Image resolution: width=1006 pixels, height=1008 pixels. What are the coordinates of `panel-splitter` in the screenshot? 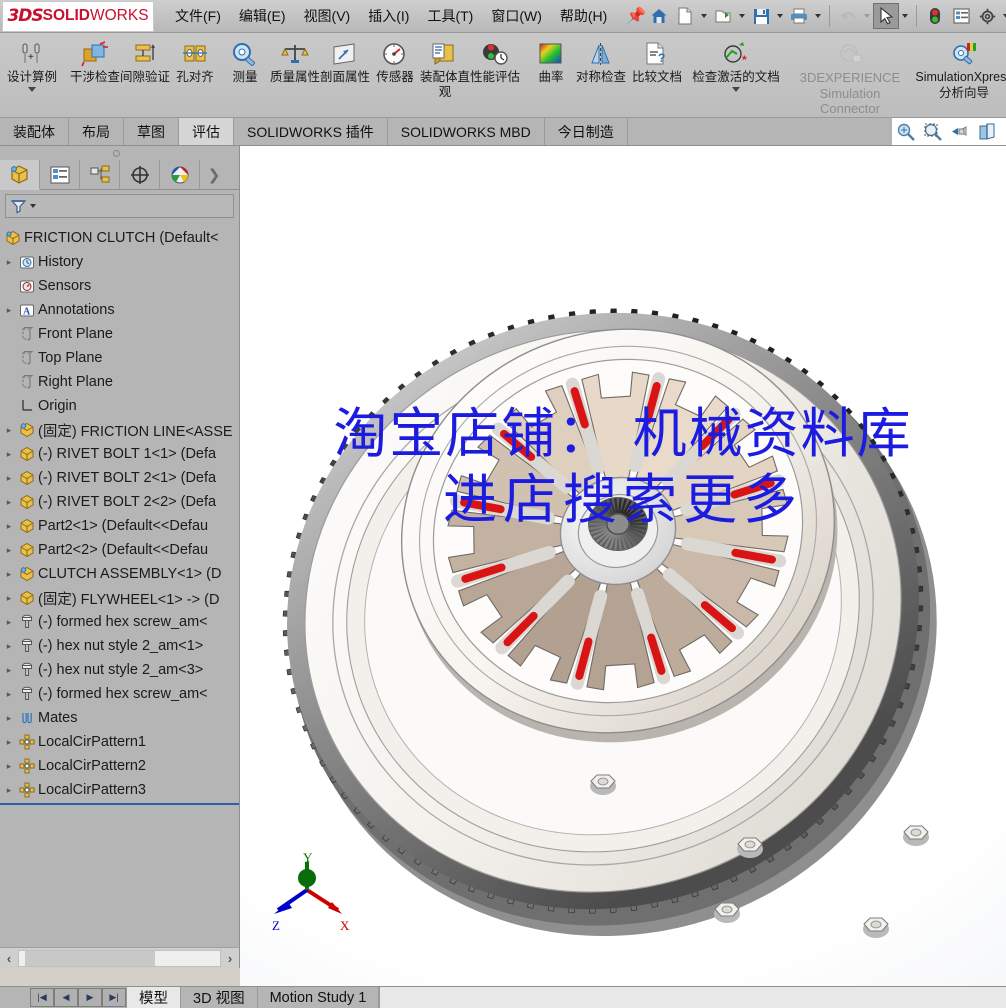 It's located at (119, 153).